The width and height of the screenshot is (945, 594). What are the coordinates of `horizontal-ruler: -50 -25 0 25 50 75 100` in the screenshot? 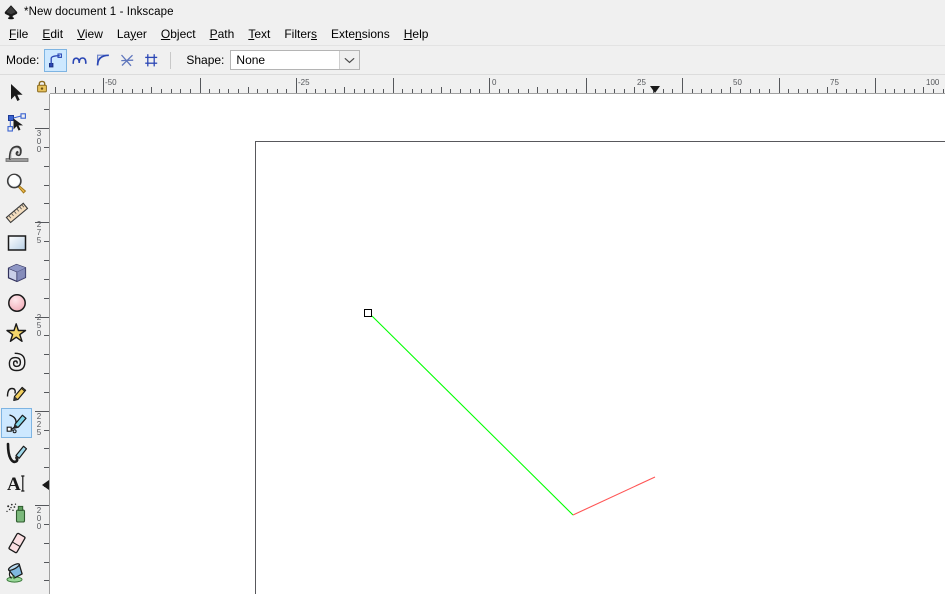 It's located at (497, 86).